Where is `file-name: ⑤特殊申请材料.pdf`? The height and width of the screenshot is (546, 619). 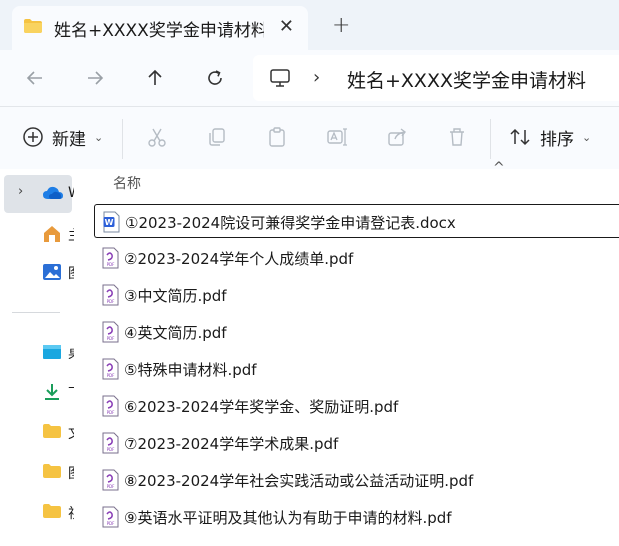 file-name: ⑤特殊申请材料.pdf is located at coordinates (190, 370).